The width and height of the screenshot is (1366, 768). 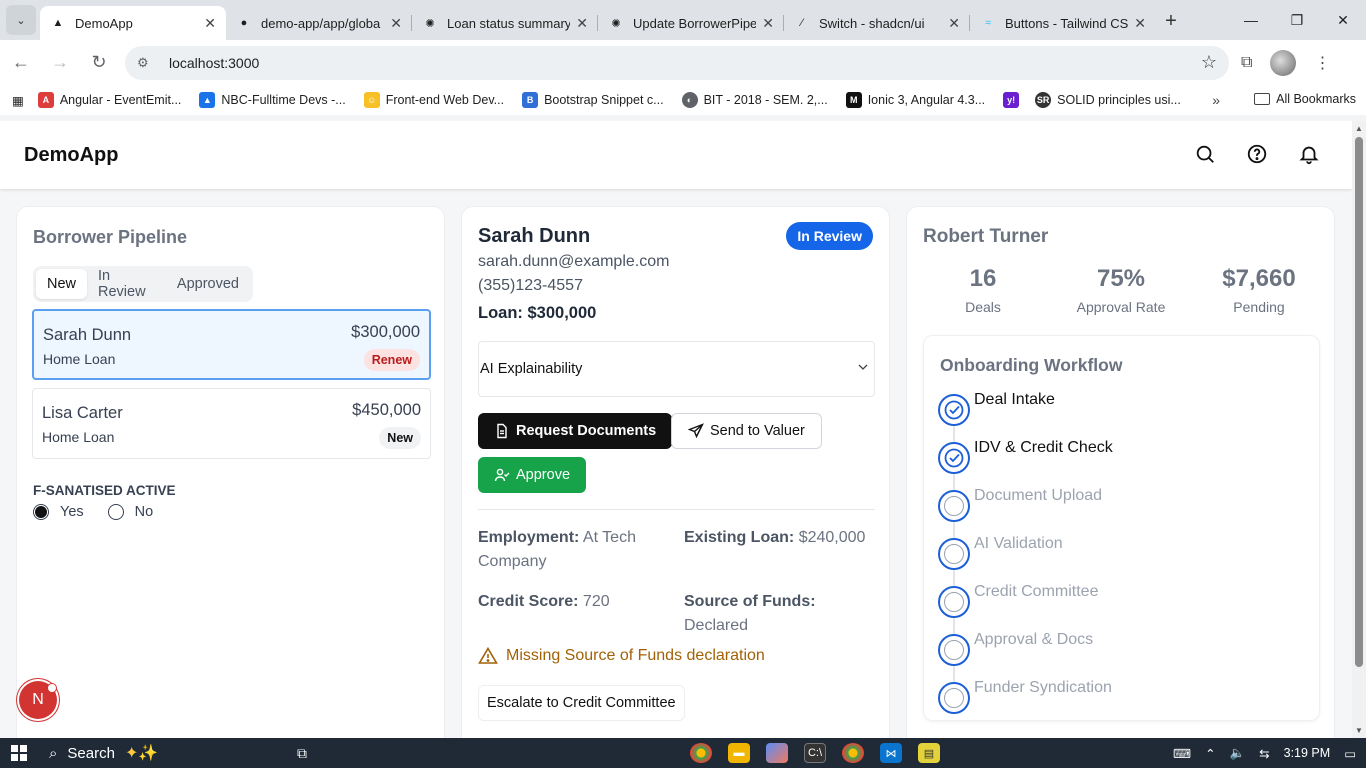 I want to click on borrower-row-lisa-carter: Lisa Carter Home Loan $450,000 New, so click(x=231, y=423).